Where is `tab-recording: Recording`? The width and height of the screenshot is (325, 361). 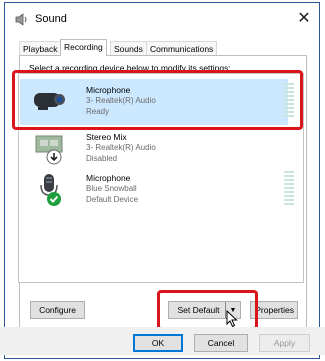 tab-recording: Recording is located at coordinates (83, 47).